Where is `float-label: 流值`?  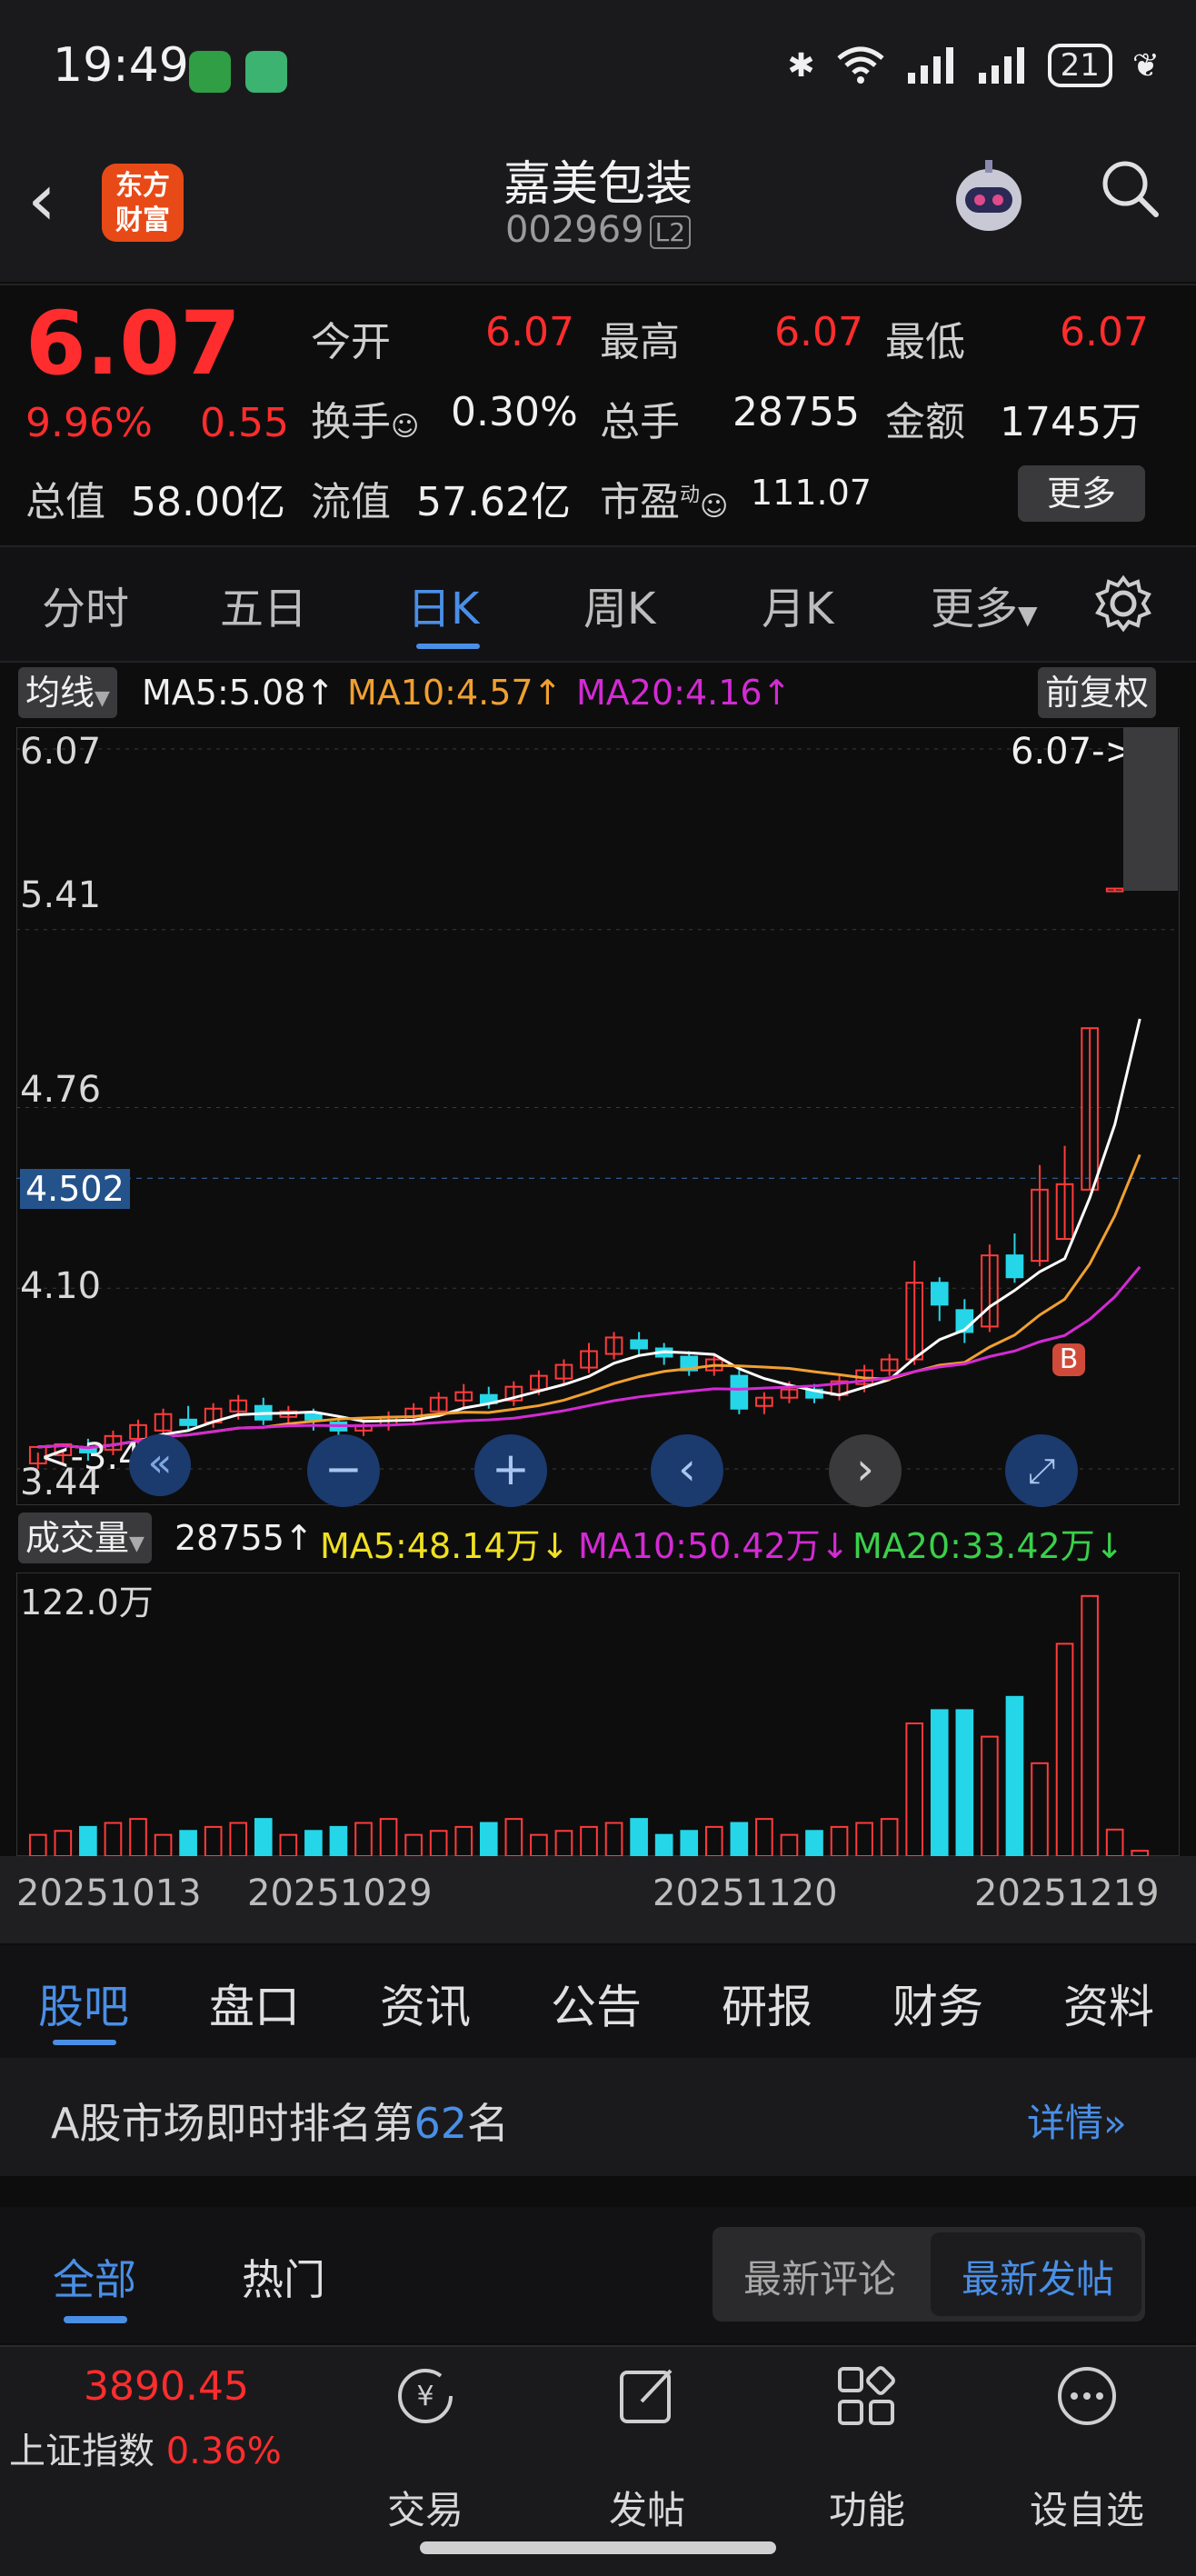
float-label: 流值 is located at coordinates (351, 502).